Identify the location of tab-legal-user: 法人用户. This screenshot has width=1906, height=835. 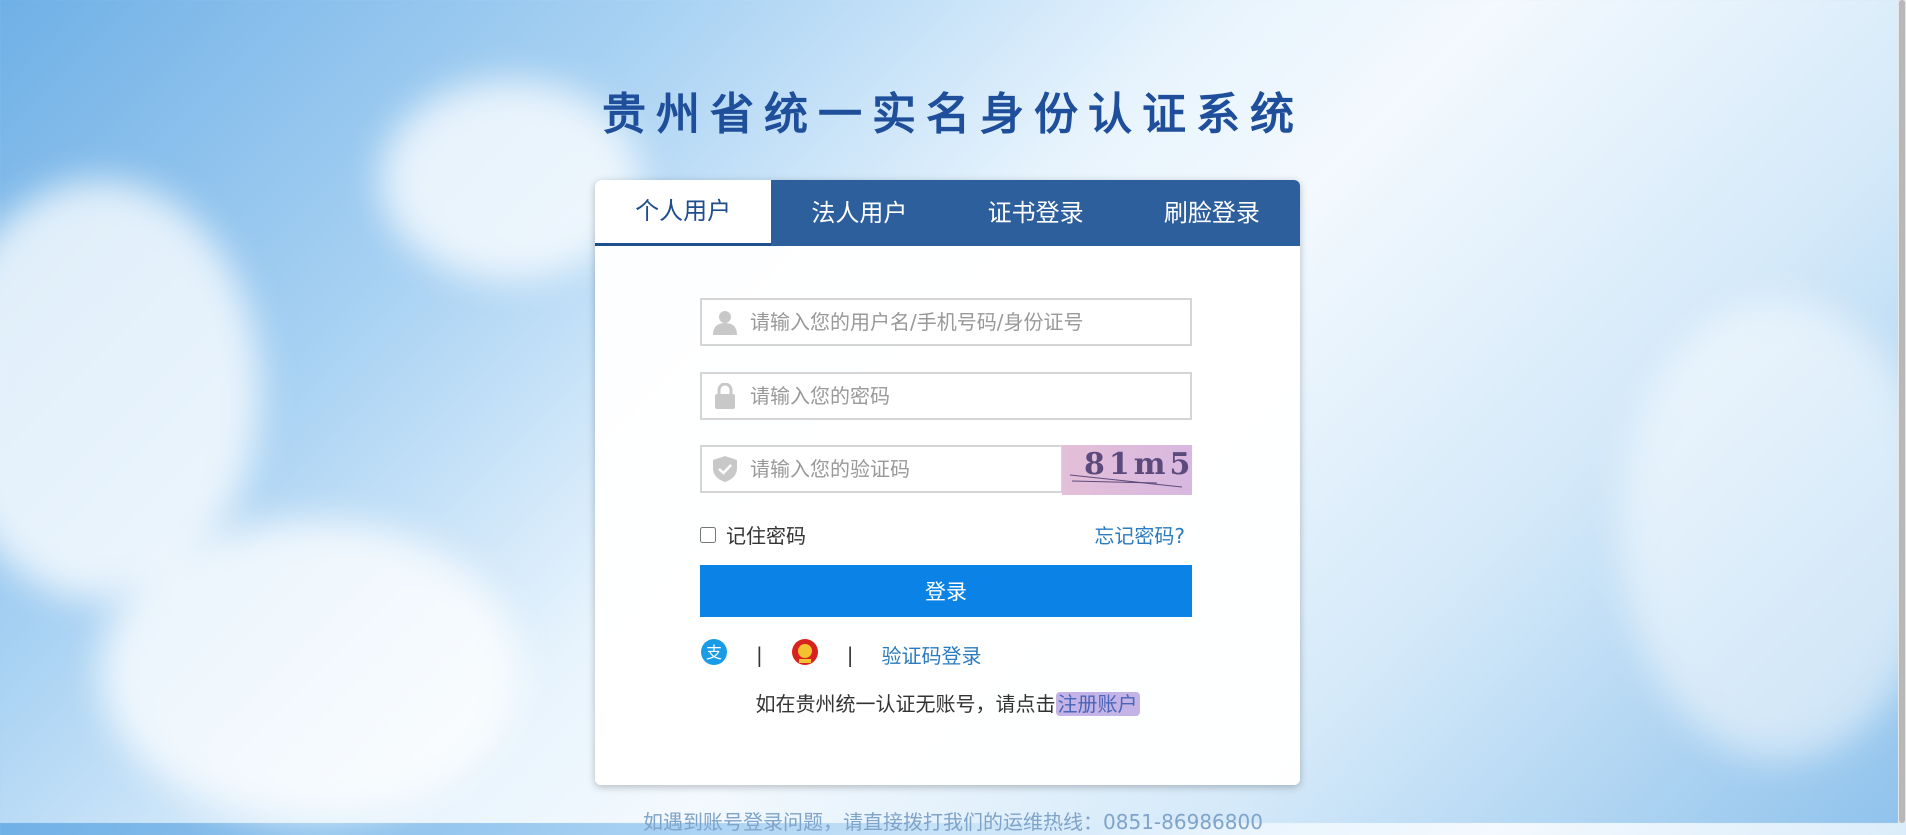
(859, 213).